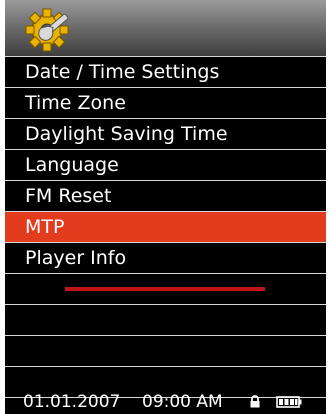  What do you see at coordinates (72, 165) in the screenshot?
I see `menu-item-label: Language` at bounding box center [72, 165].